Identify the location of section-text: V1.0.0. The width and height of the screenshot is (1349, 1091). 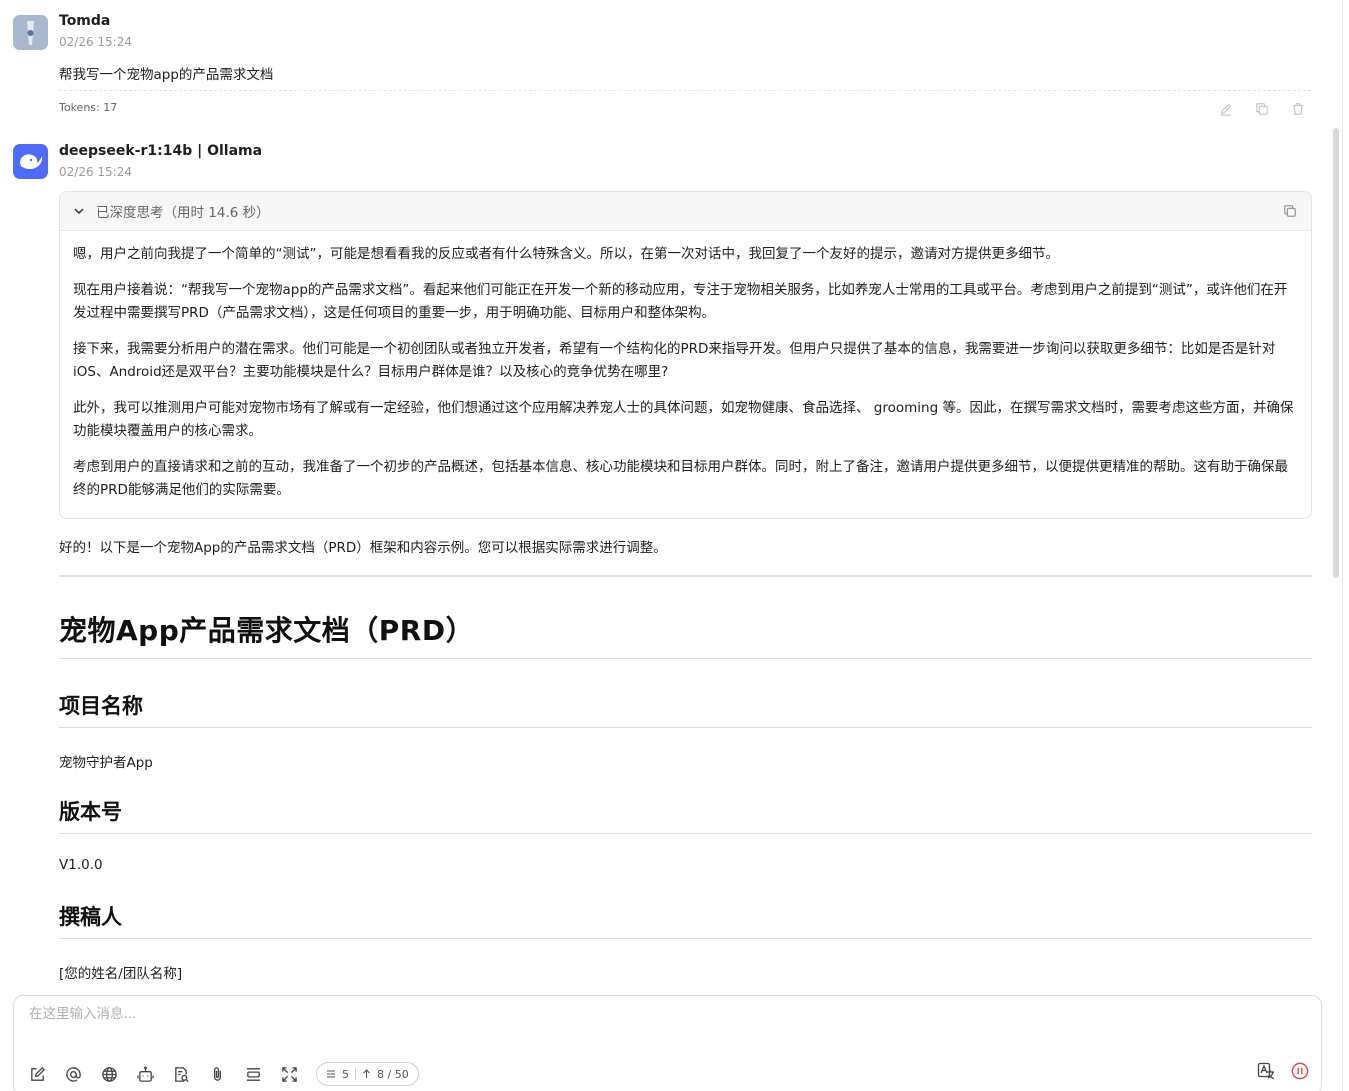
(81, 865).